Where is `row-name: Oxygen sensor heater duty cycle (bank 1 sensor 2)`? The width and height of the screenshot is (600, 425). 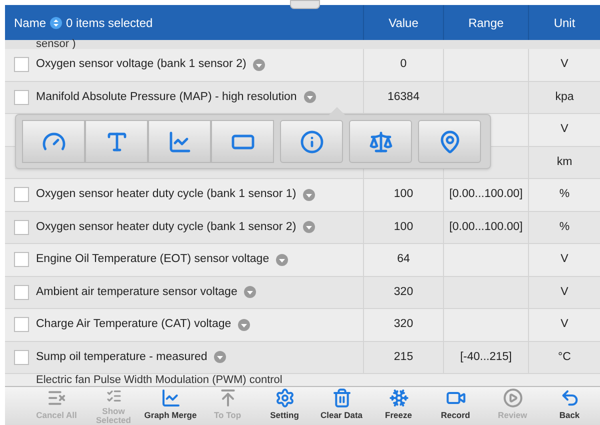
row-name: Oxygen sensor heater duty cycle (bank 1 sensor 2) is located at coordinates (166, 227).